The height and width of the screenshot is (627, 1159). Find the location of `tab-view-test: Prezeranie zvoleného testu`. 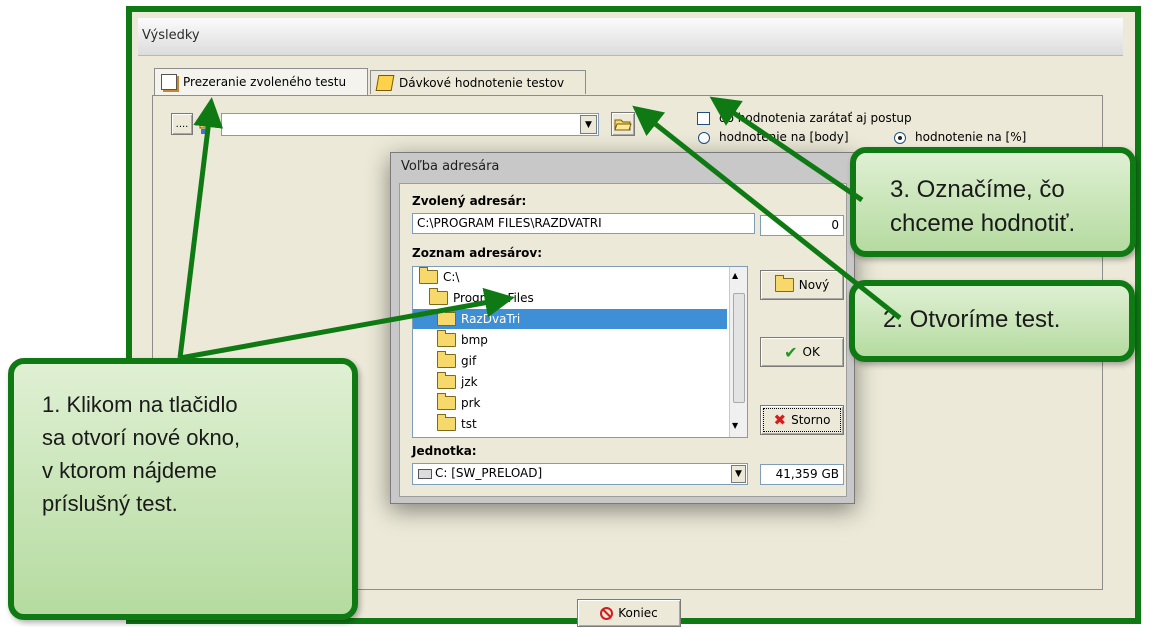

tab-view-test: Prezeranie zvoleného testu is located at coordinates (261, 81).